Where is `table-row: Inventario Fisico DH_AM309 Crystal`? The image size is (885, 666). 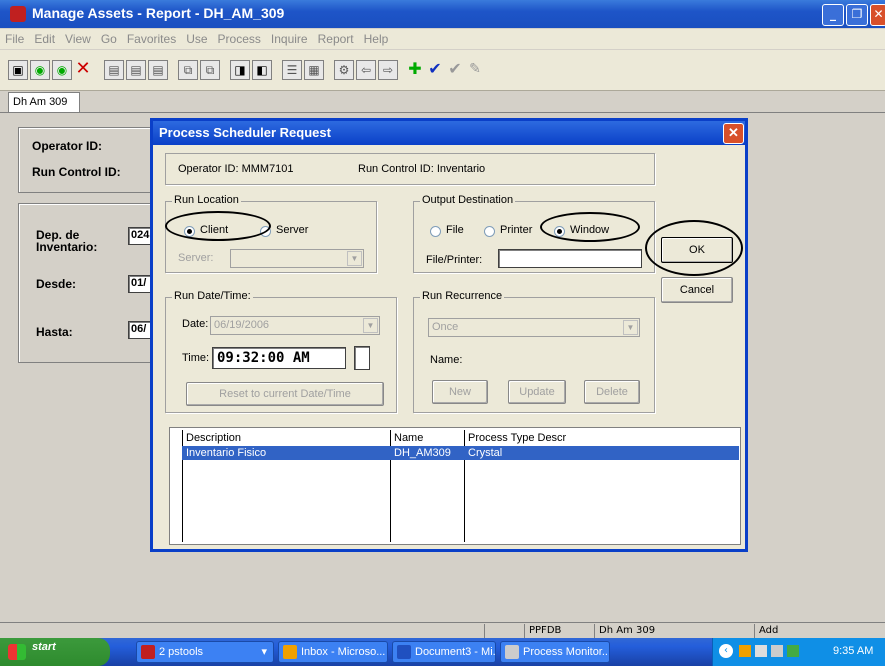
table-row: Inventario Fisico DH_AM309 Crystal is located at coordinates (460, 453).